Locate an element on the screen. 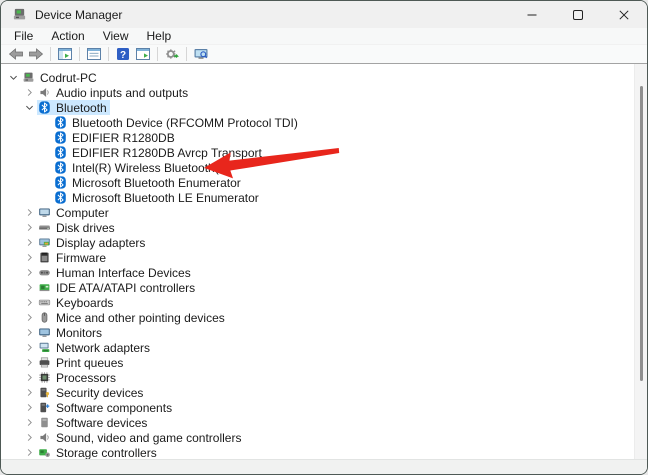 This screenshot has width=648, height=475. scan-hardware-changes-button is located at coordinates (172, 54).